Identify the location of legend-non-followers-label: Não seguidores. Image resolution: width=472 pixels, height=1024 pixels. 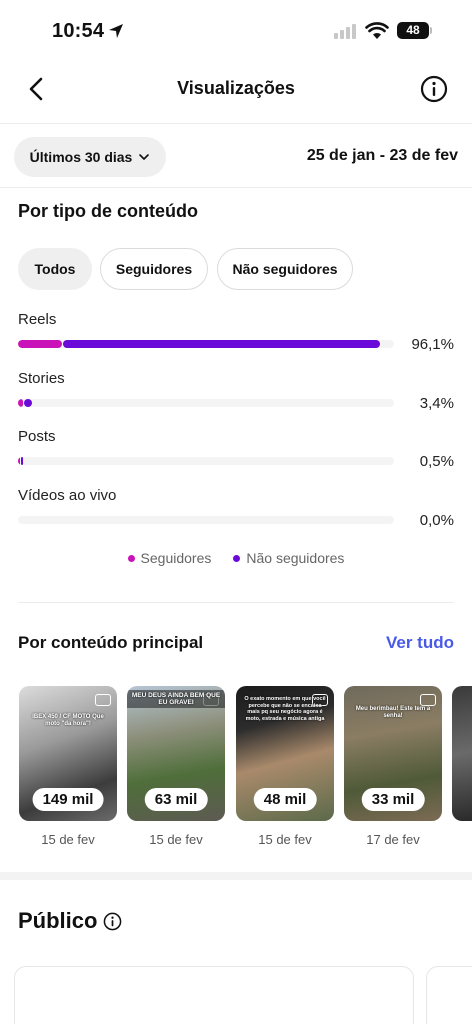
(295, 558).